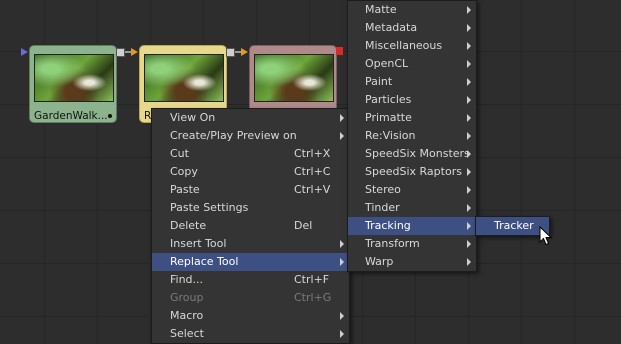  I want to click on menu-item-paste-settings: Paste Settings, so click(250, 208).